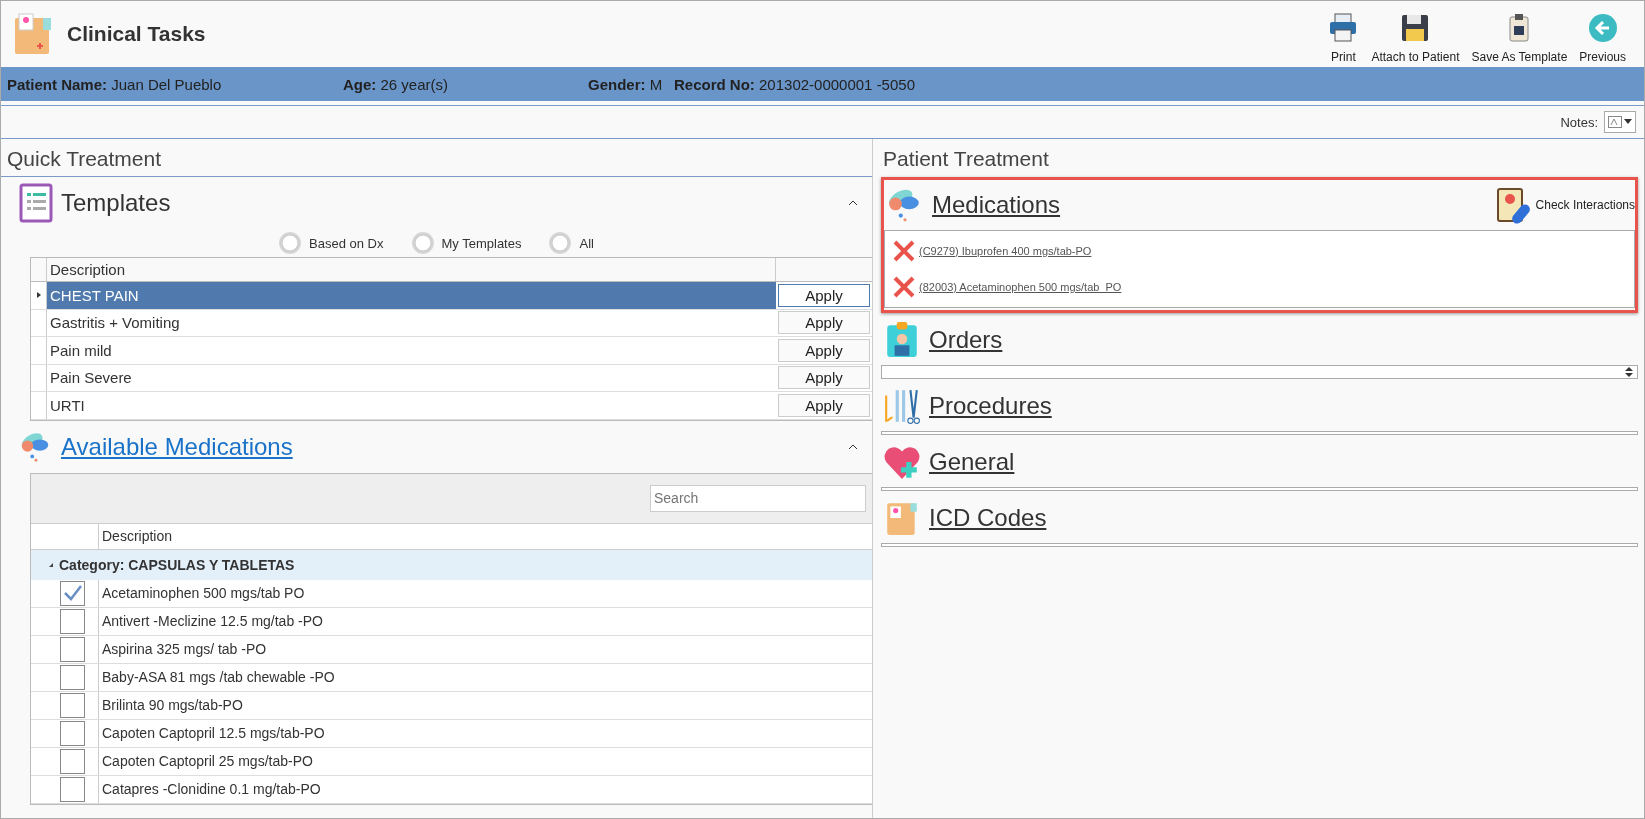 The width and height of the screenshot is (1645, 819). What do you see at coordinates (331, 243) in the screenshot?
I see `filter-radio: Based on Dx` at bounding box center [331, 243].